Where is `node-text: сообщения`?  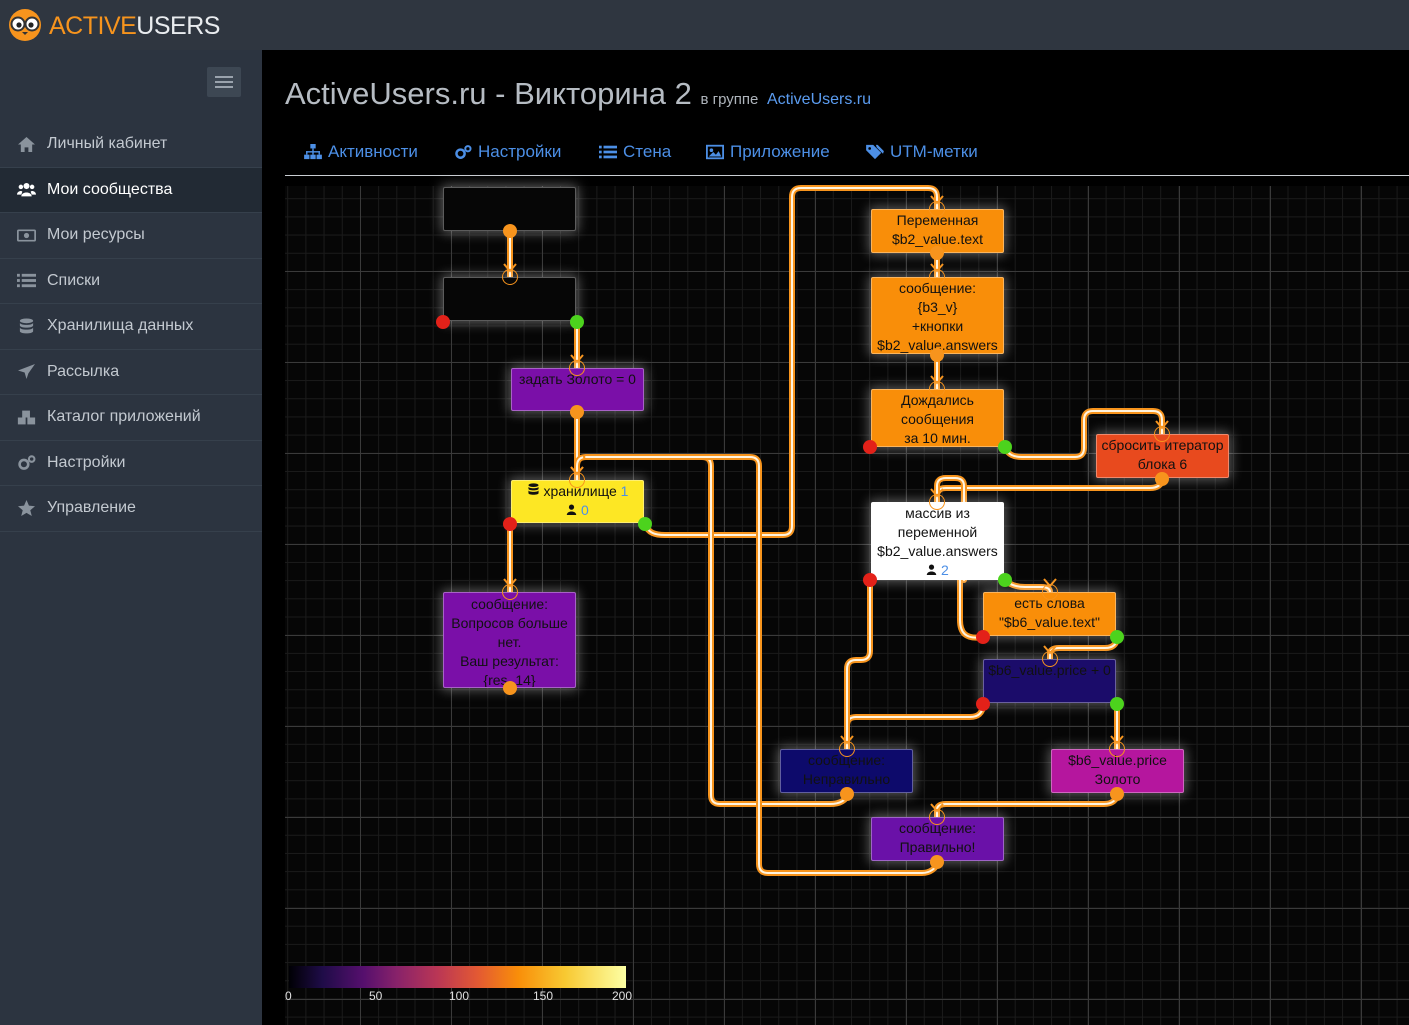
node-text: сообщения is located at coordinates (937, 419).